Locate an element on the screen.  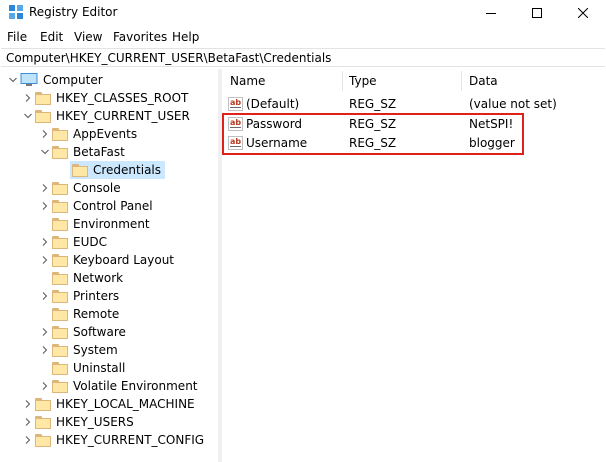
tree-label: Computer is located at coordinates (73, 80).